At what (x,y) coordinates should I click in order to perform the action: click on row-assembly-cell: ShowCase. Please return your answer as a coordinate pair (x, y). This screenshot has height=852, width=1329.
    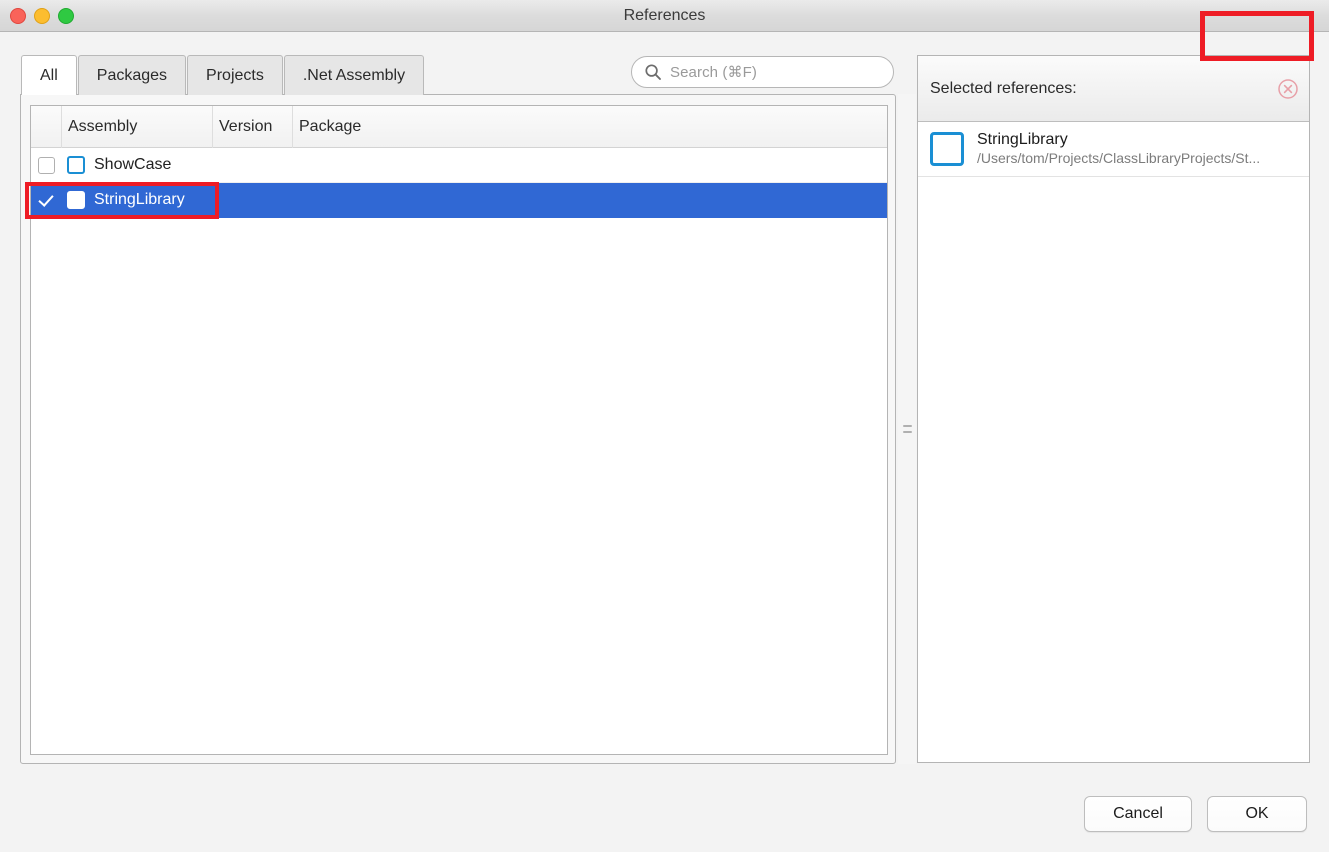
    Looking at the image, I should click on (116, 165).